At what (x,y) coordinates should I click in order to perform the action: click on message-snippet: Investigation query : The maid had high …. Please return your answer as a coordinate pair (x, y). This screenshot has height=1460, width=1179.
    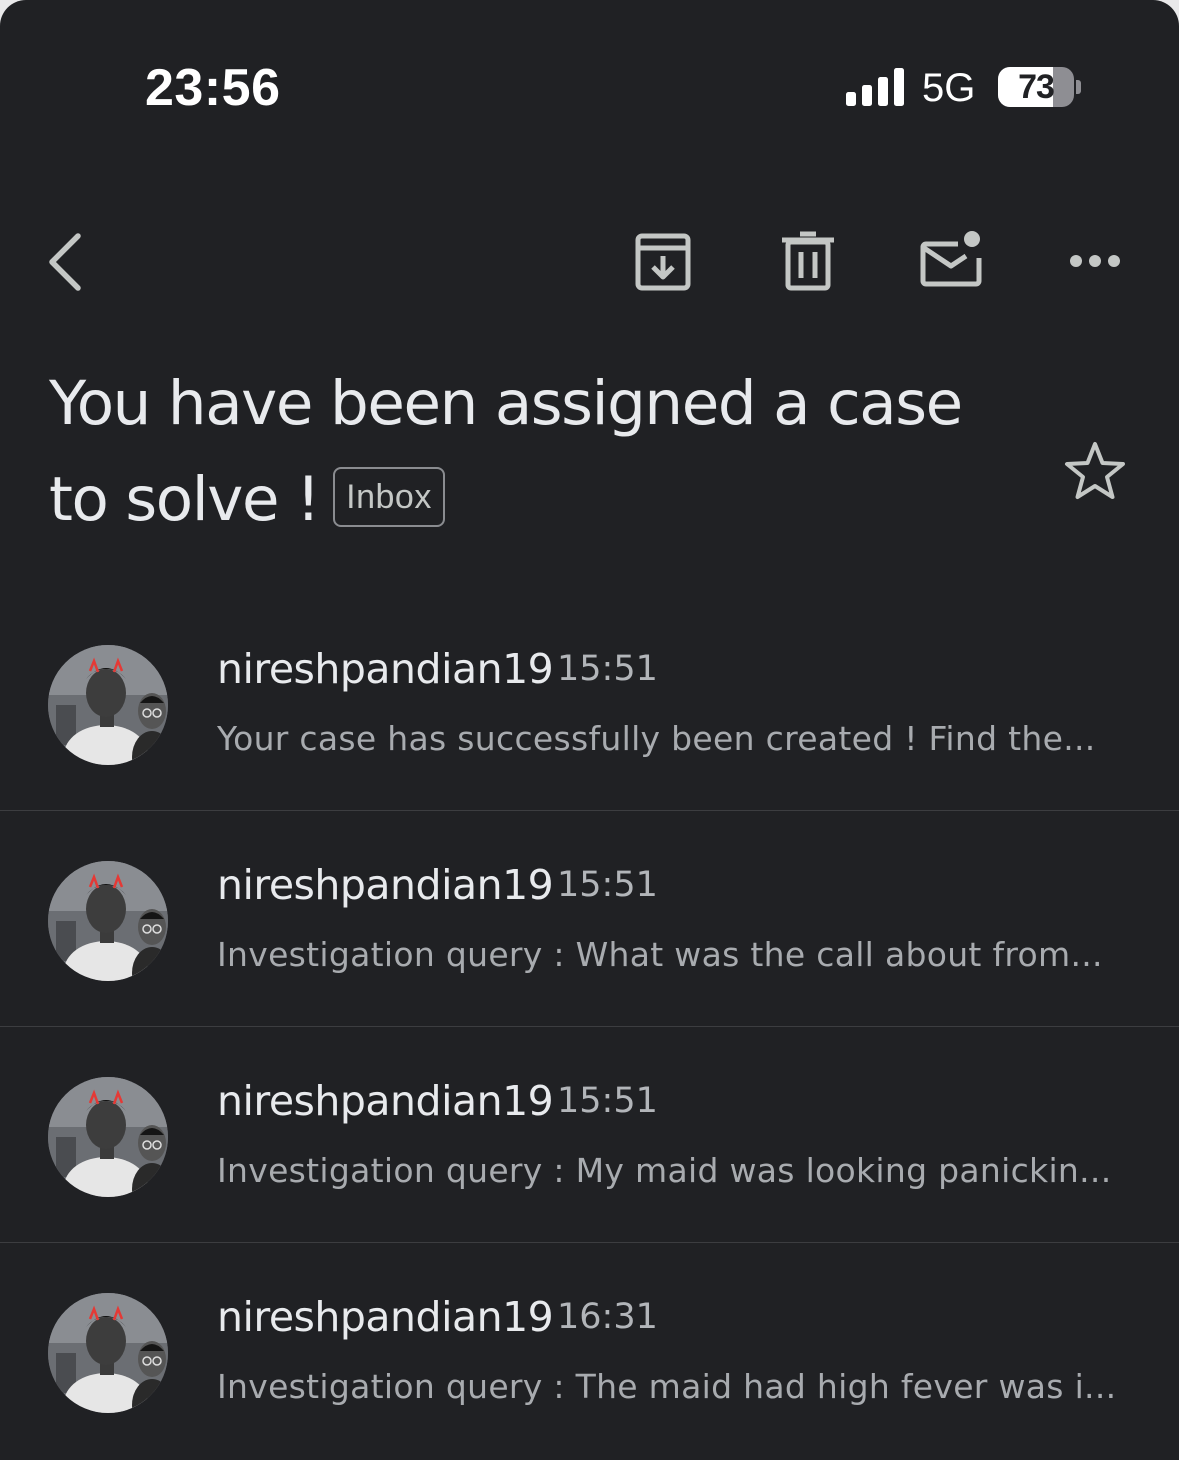
    Looking at the image, I should click on (667, 1386).